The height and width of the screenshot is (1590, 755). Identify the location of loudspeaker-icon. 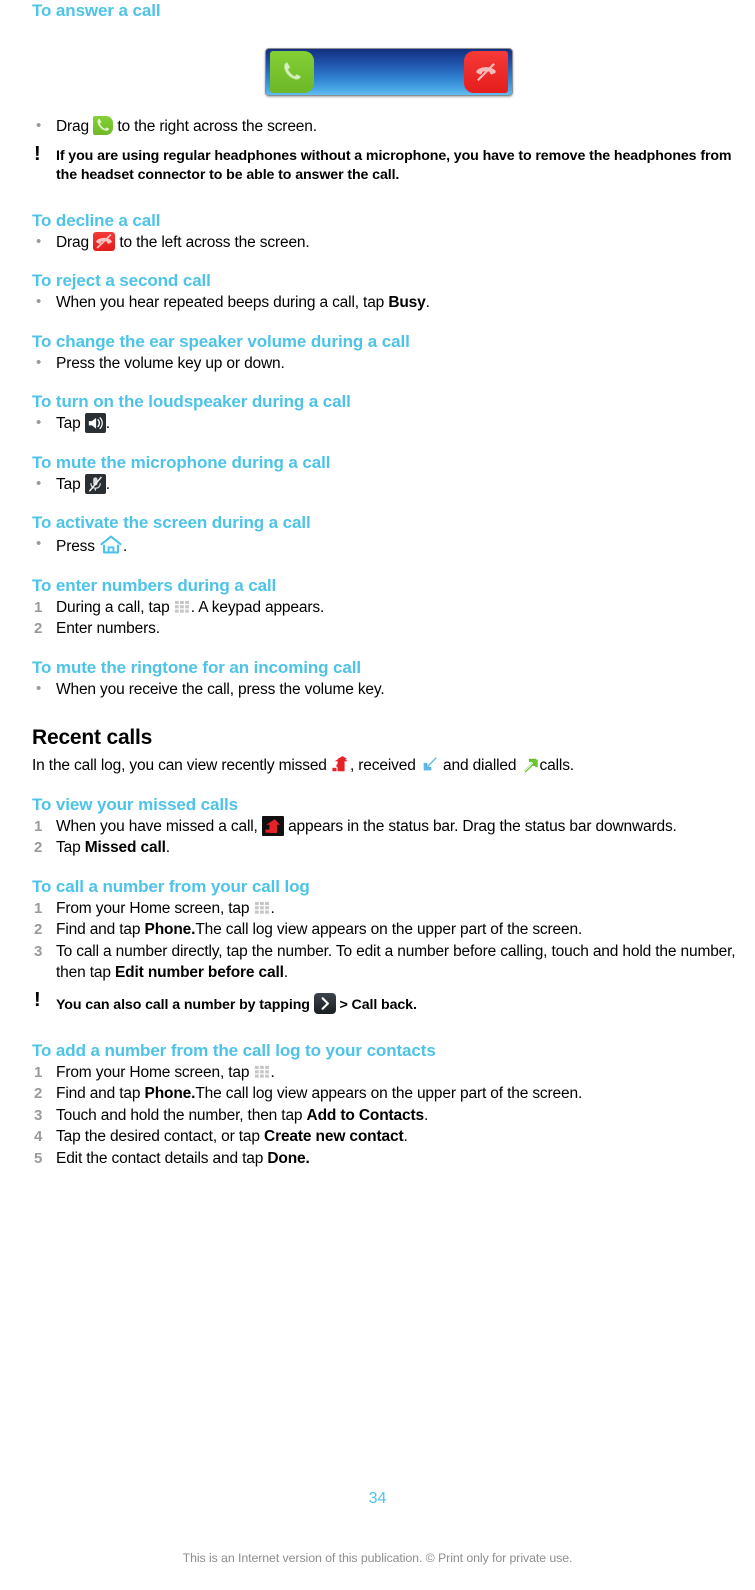
(95, 423).